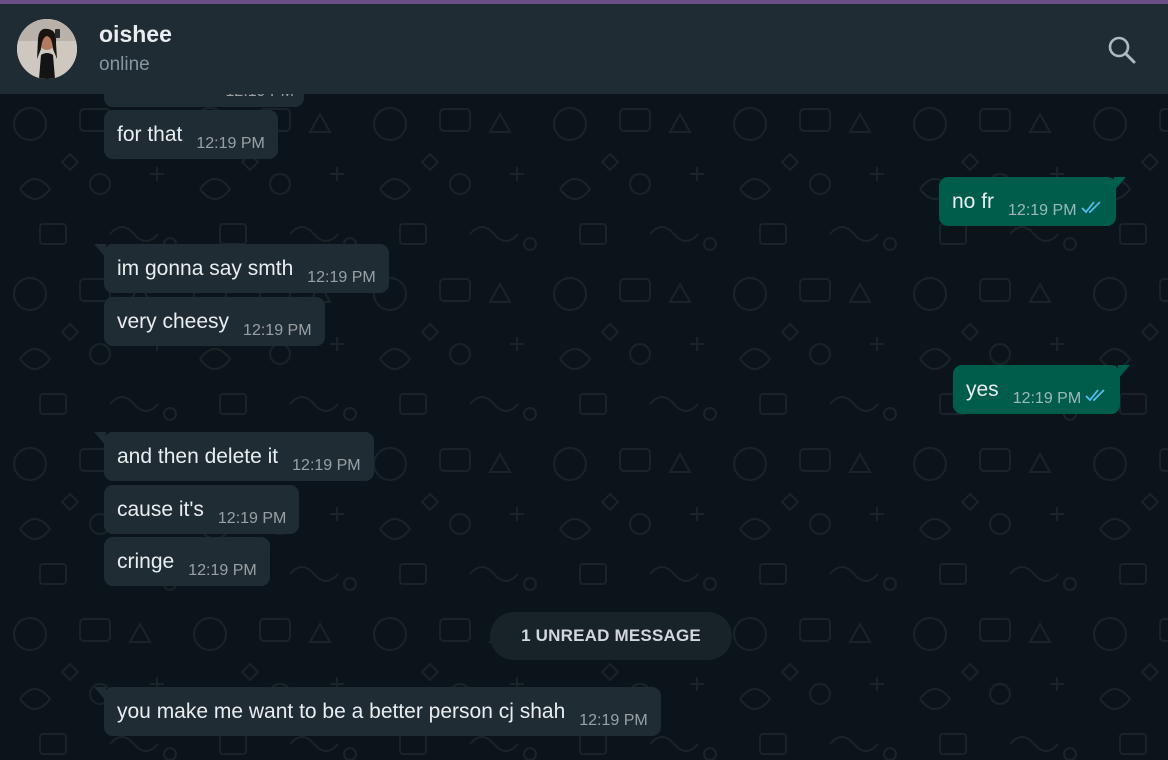 This screenshot has height=760, width=1168. I want to click on message-incoming: im gonna say smth 12:19 PM, so click(241, 268).